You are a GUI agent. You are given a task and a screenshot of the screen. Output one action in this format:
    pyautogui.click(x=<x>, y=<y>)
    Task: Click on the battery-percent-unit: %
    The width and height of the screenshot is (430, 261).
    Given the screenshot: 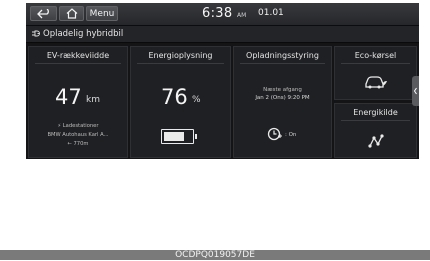 What is the action you would take?
    pyautogui.click(x=196, y=100)
    